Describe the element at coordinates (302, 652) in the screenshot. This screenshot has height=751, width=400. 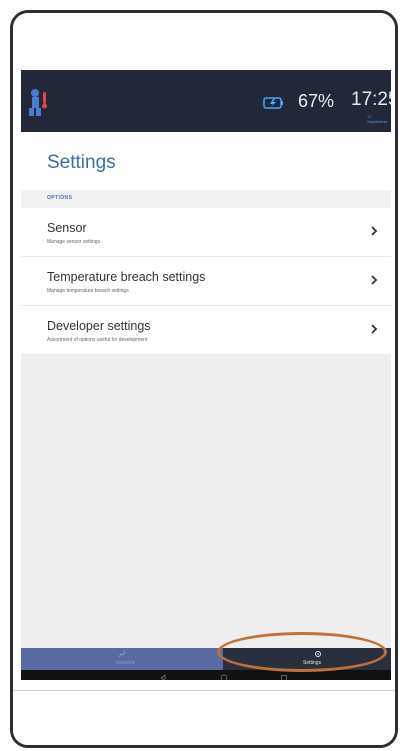
I see `annotation-highlight-ring` at that location.